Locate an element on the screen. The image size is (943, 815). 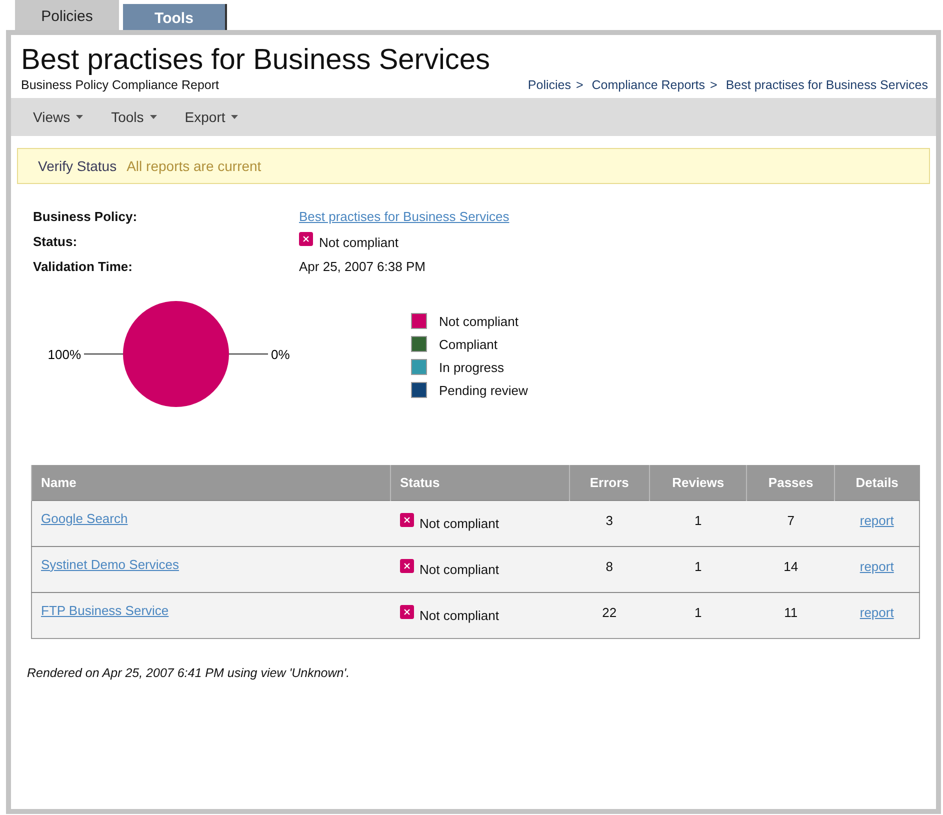
column-header: Passes is located at coordinates (790, 482).